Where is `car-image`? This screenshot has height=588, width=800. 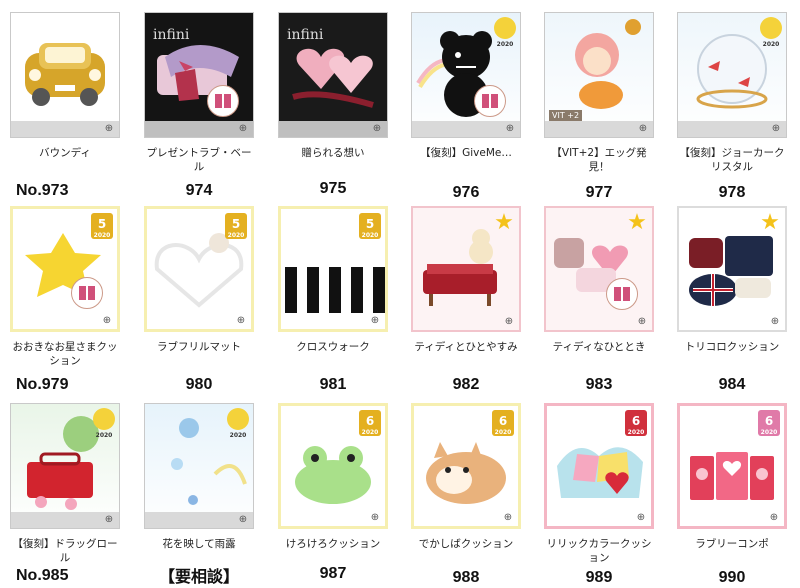
car-image is located at coordinates (65, 74).